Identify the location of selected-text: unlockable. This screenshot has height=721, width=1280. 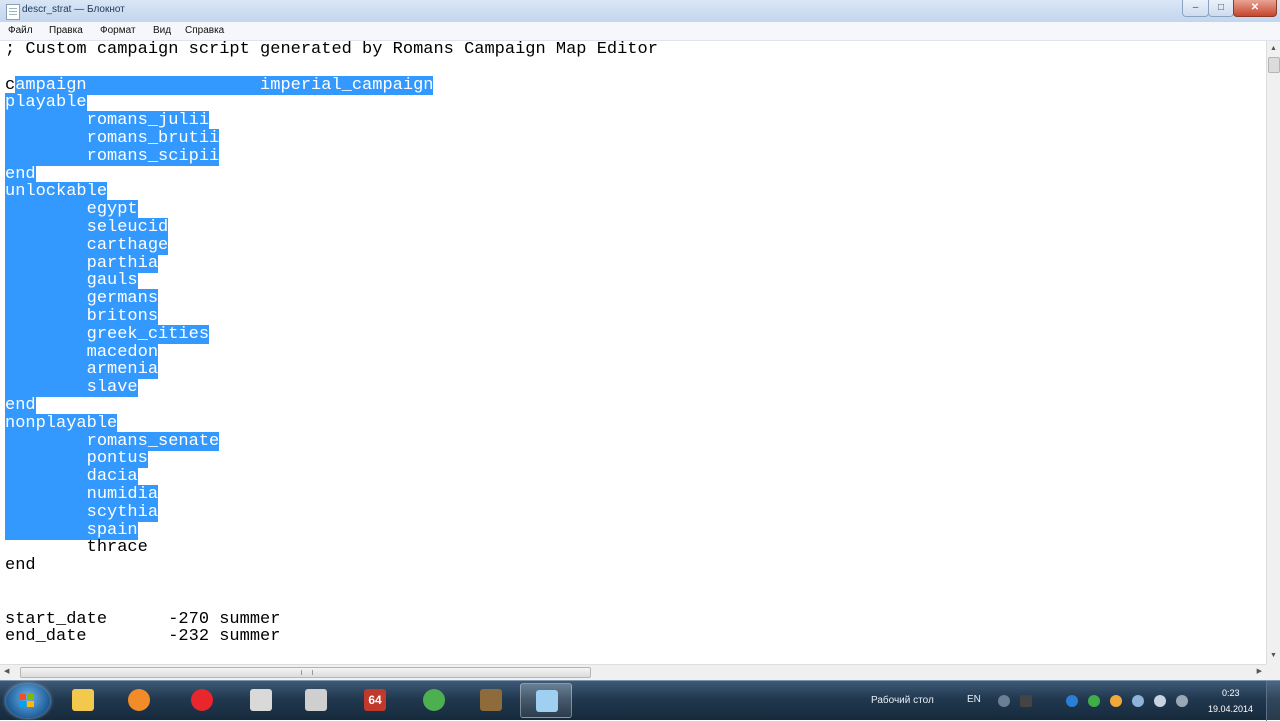
(56, 192).